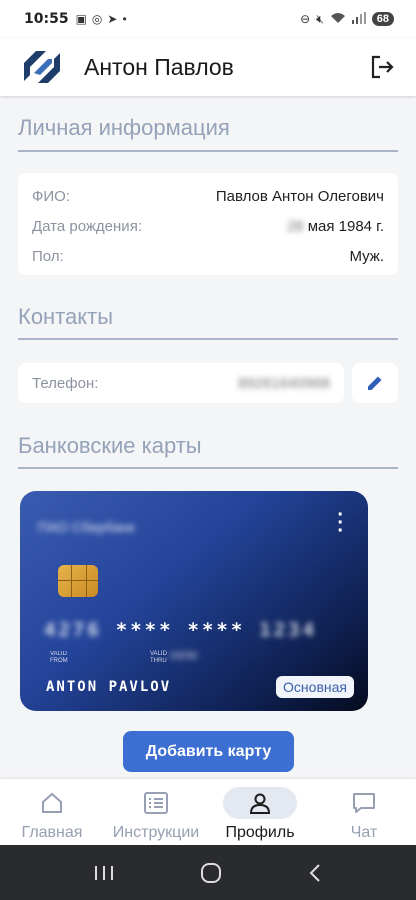 This screenshot has width=416, height=900. I want to click on info-row-fio: ФИО: Павлов Антон Олегович, so click(208, 196).